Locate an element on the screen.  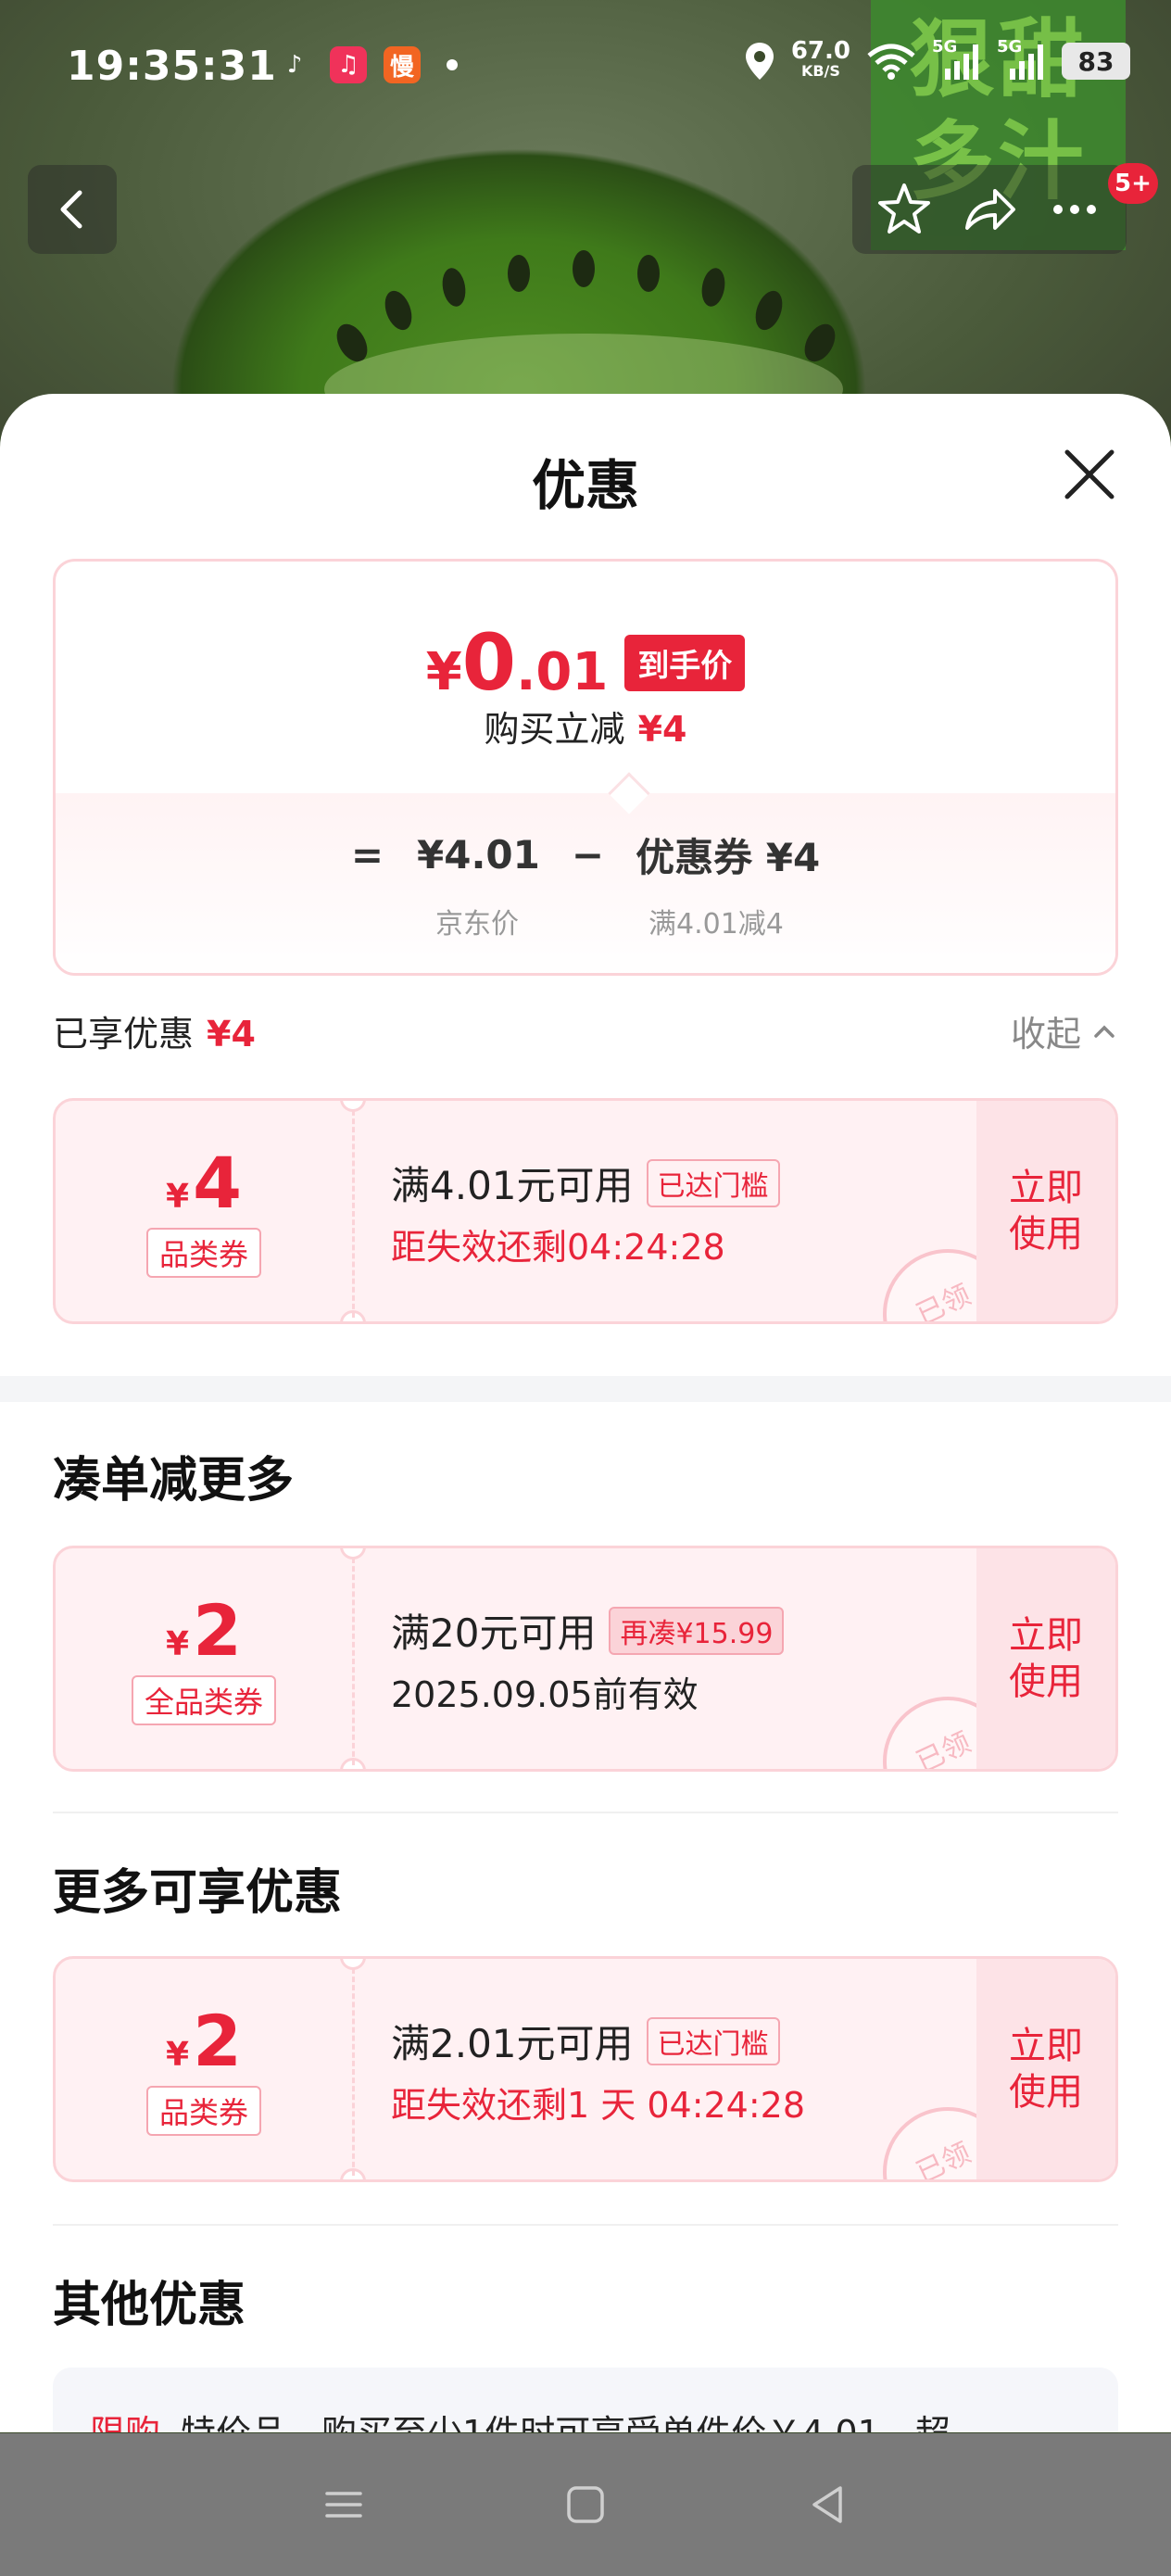
enjoyed-discount: 已享优惠 ¥4 is located at coordinates (155, 1034).